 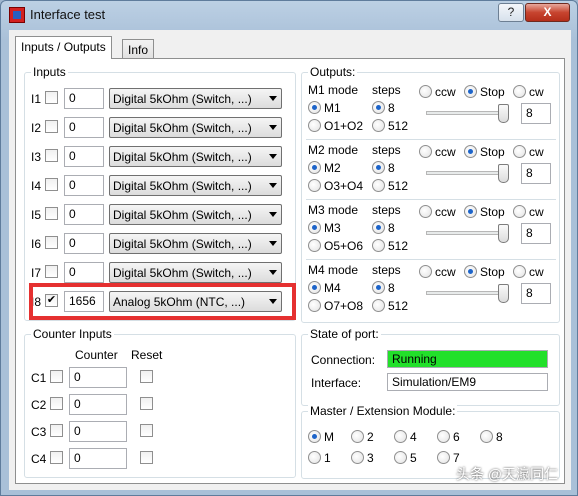 I want to click on outputs-group-title: Outputs:, so click(x=333, y=72).